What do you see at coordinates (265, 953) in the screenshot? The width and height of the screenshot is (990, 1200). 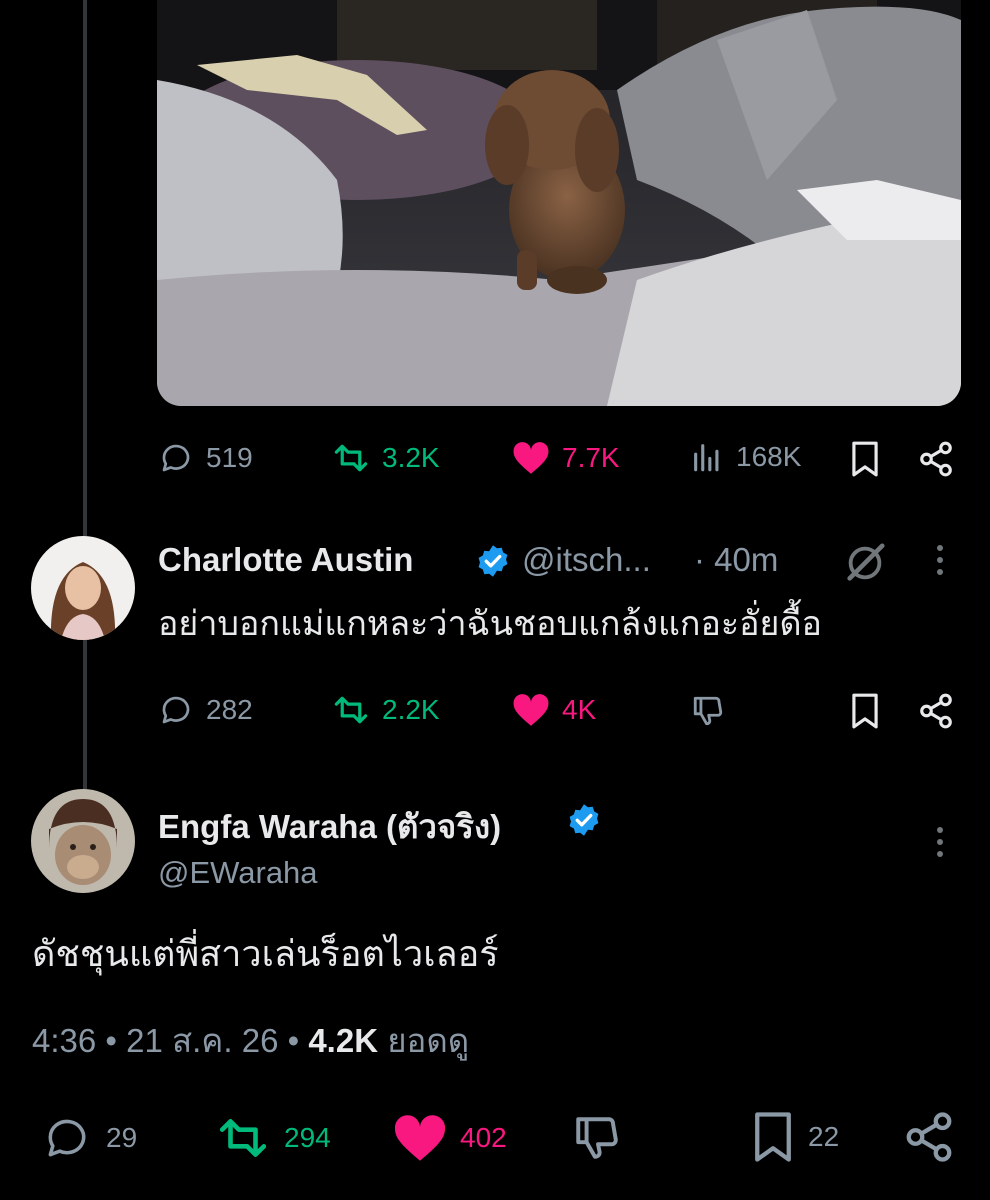 I see `tweet-text: ดัชชุนแต่พี่สาวเล่นร็อตไวเลอร์` at bounding box center [265, 953].